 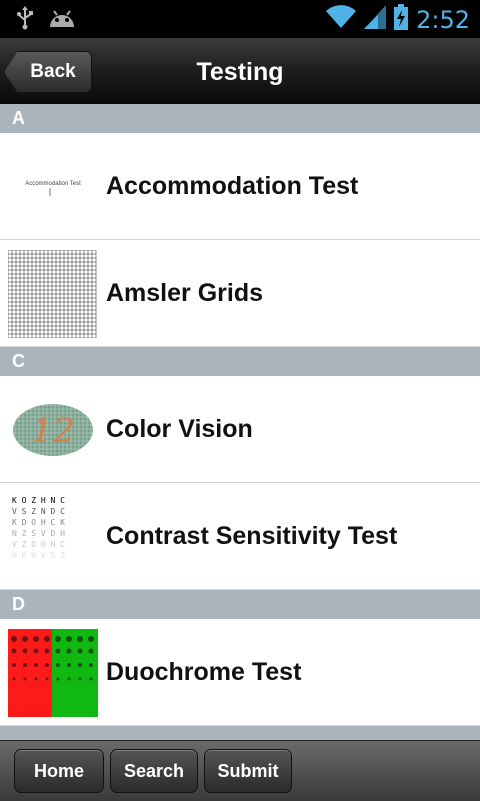 What do you see at coordinates (59, 771) in the screenshot?
I see `home-button: Home` at bounding box center [59, 771].